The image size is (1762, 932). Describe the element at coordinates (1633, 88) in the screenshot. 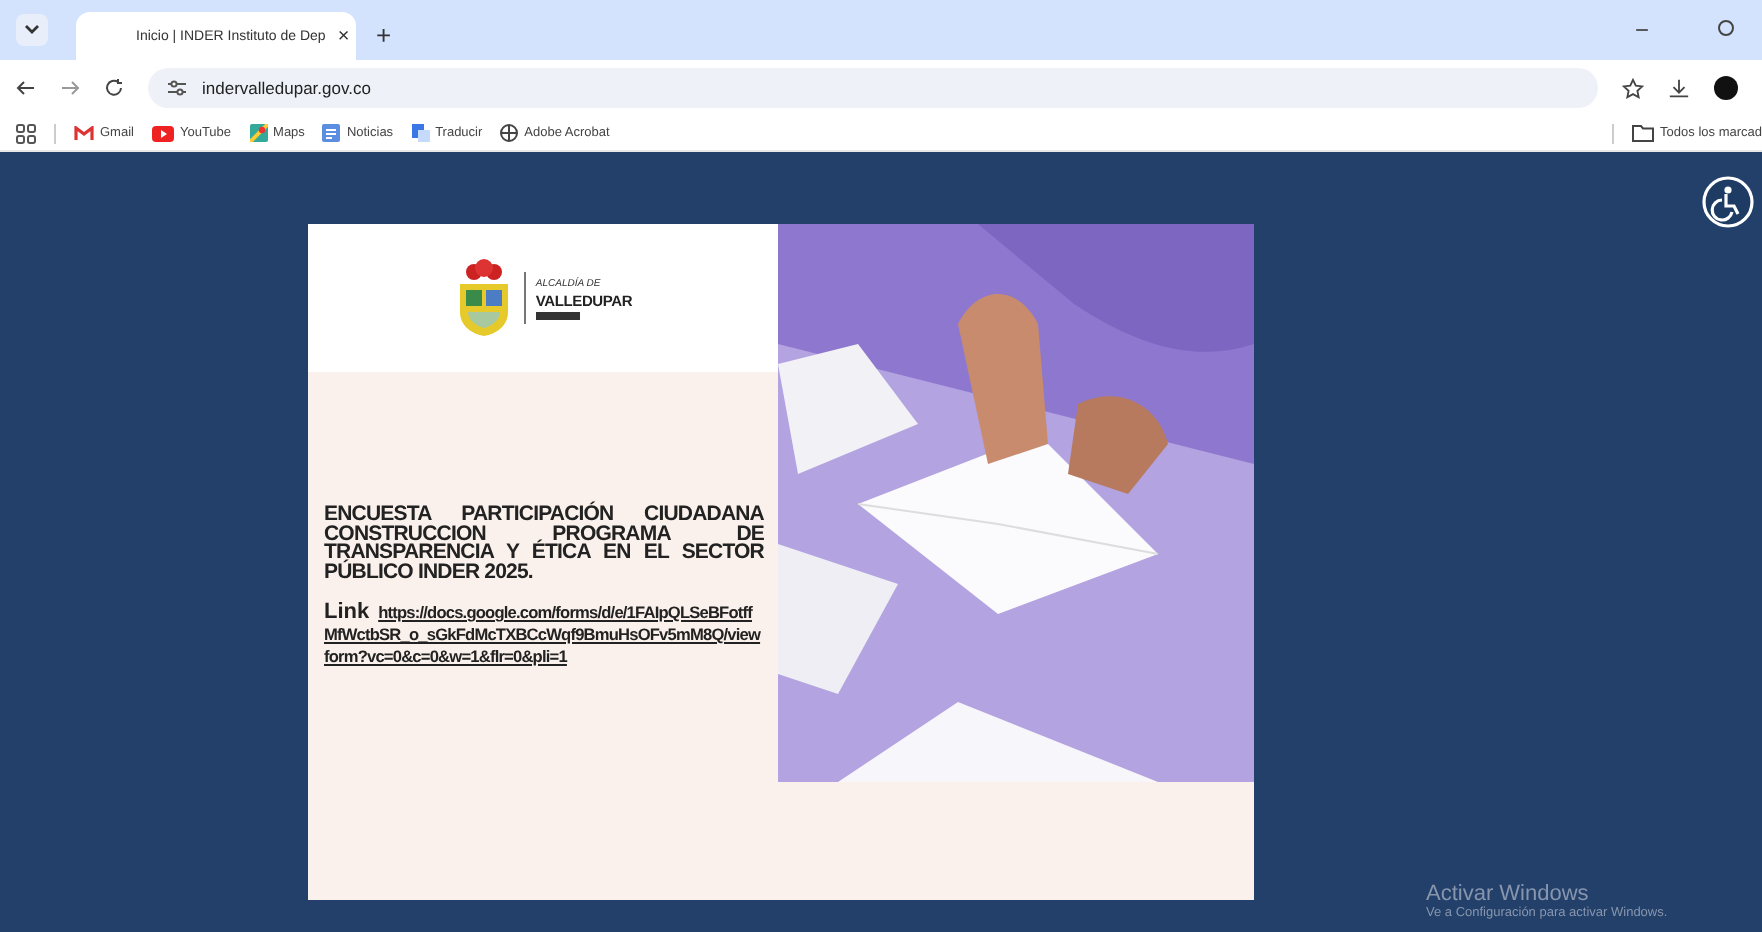

I see `star-icon` at that location.